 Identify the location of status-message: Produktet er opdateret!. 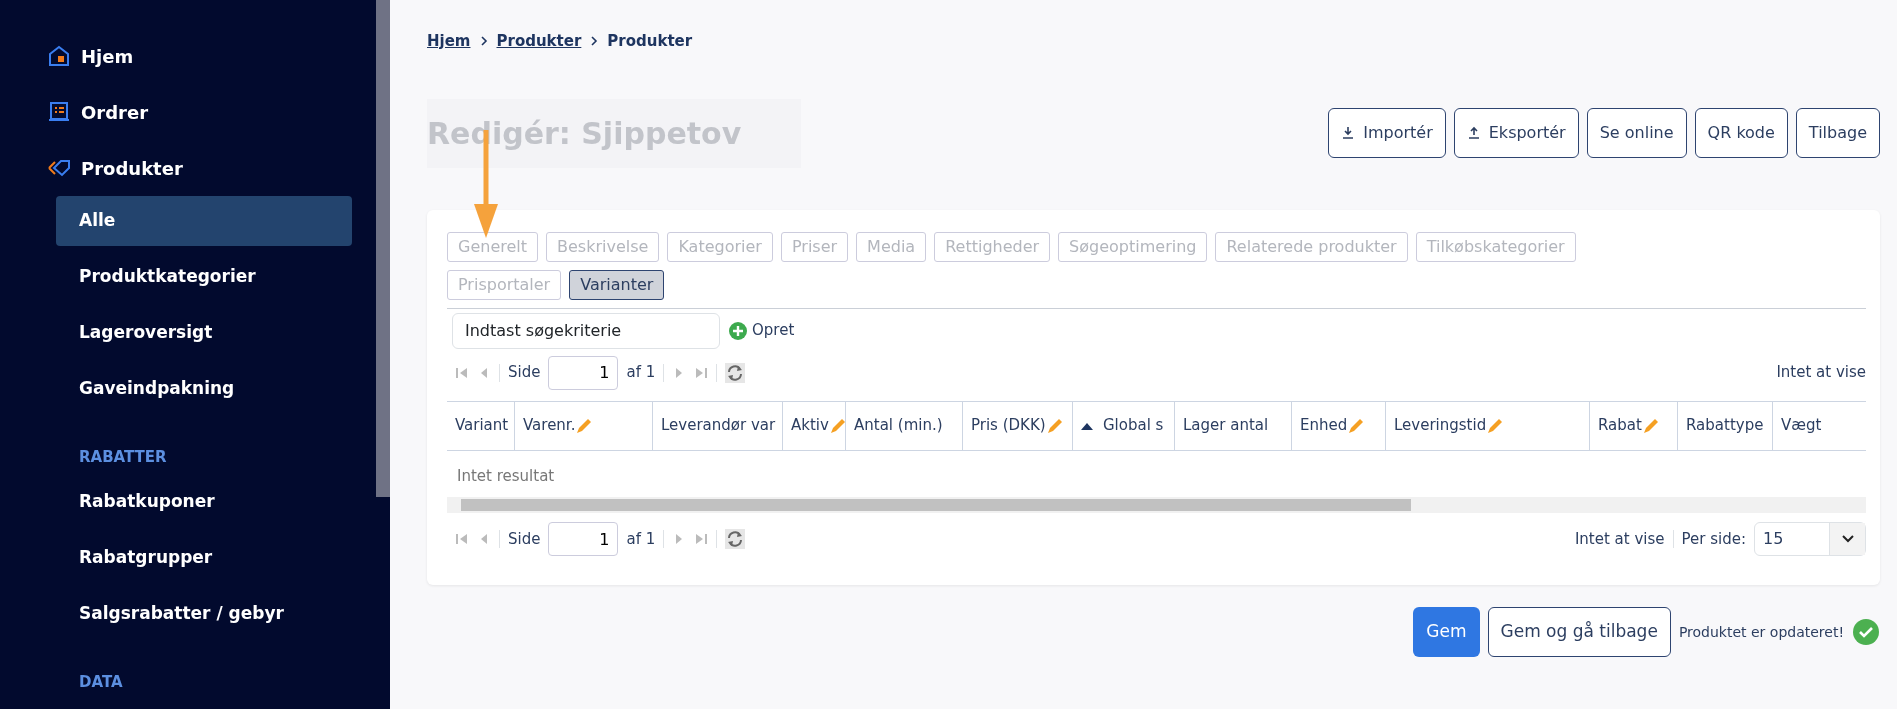
(1761, 632).